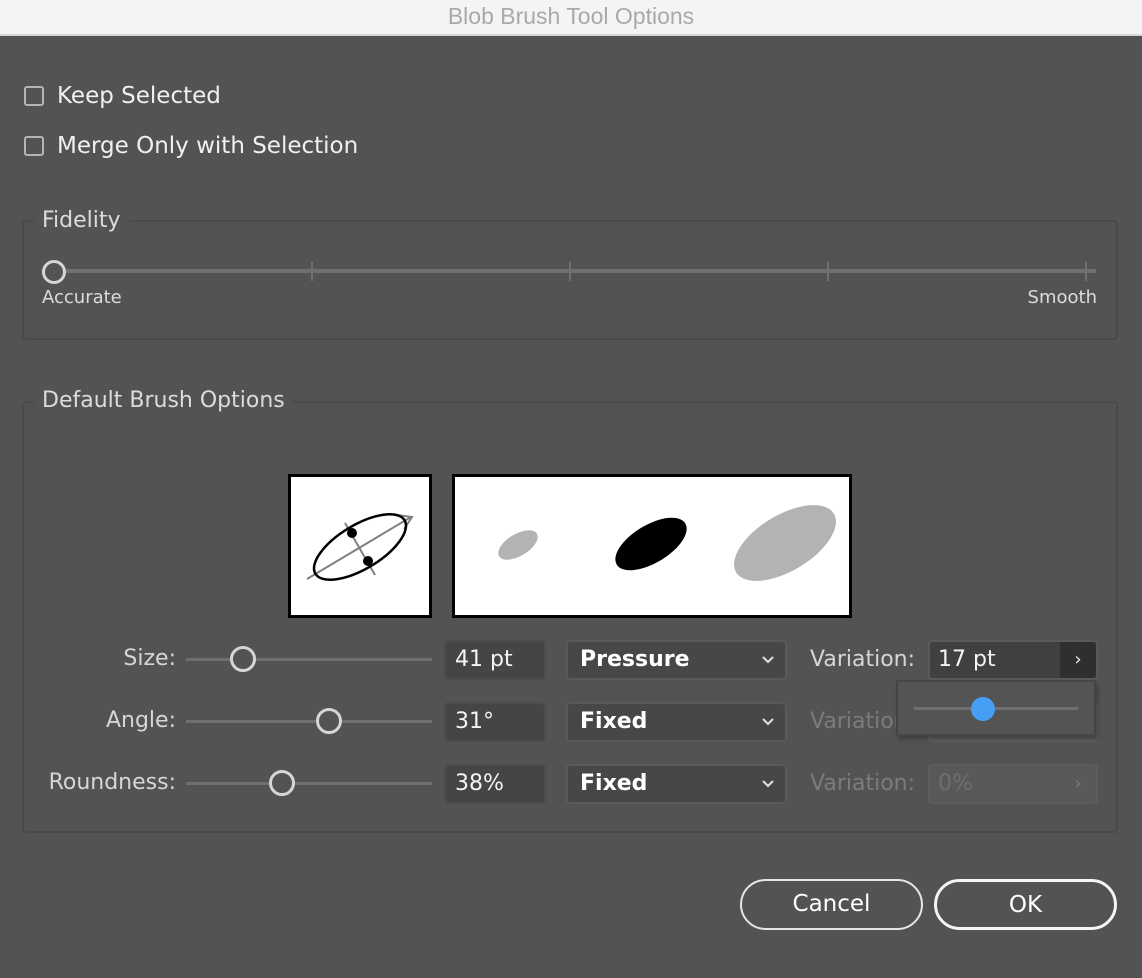 The width and height of the screenshot is (1142, 978). Describe the element at coordinates (676, 784) in the screenshot. I see `roundness-mode-select: Fixed` at that location.